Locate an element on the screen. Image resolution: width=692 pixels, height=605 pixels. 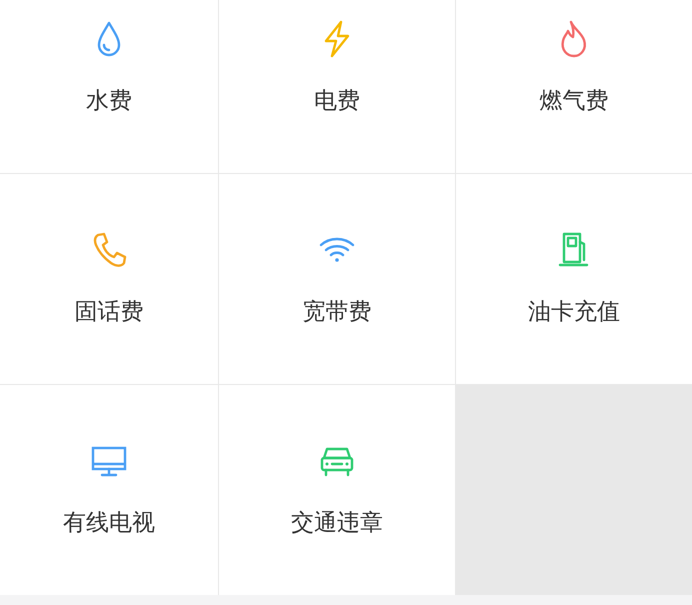
service-label: 有线电视 is located at coordinates (109, 522).